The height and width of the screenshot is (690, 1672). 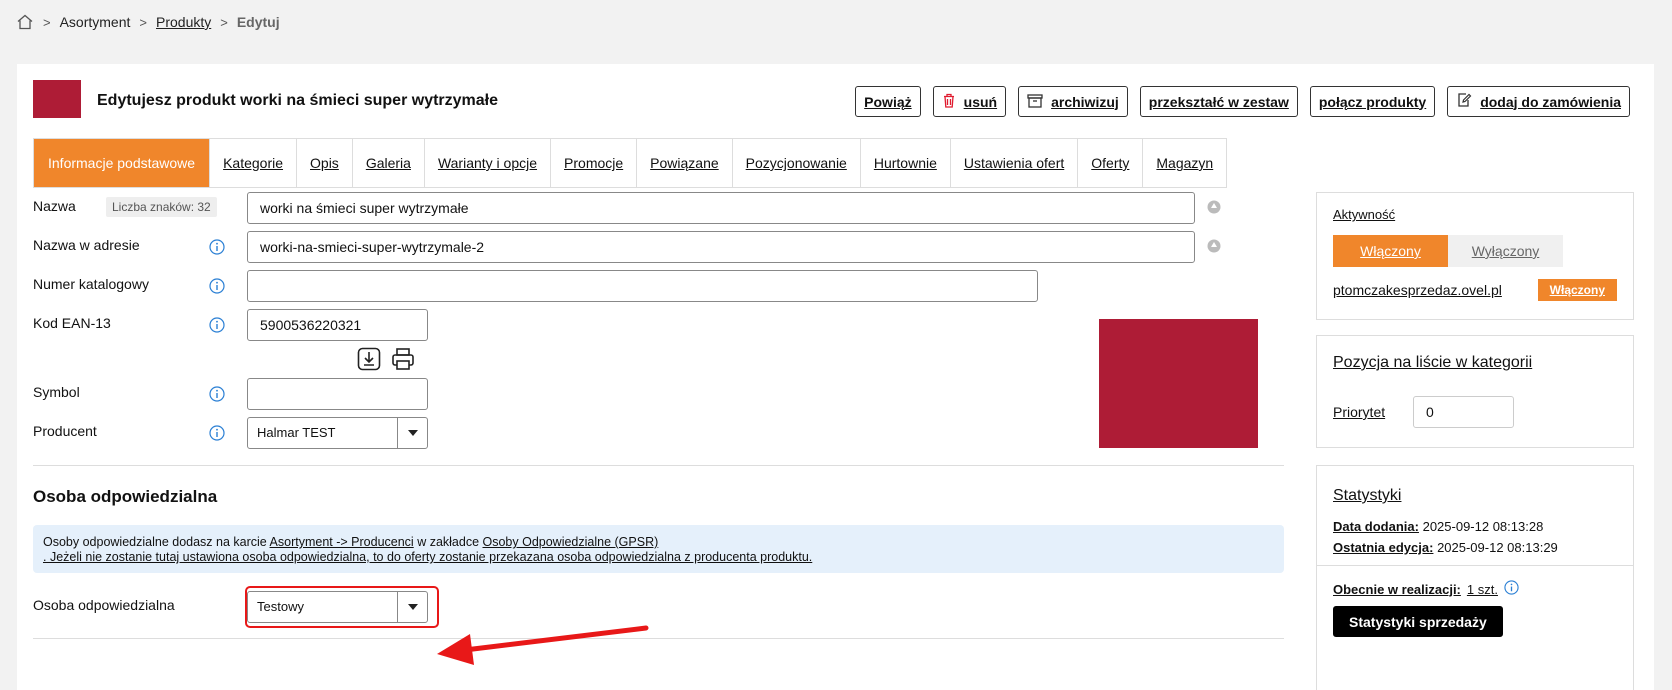 What do you see at coordinates (183, 22) in the screenshot?
I see `breadcrumb-produkty: Produkty` at bounding box center [183, 22].